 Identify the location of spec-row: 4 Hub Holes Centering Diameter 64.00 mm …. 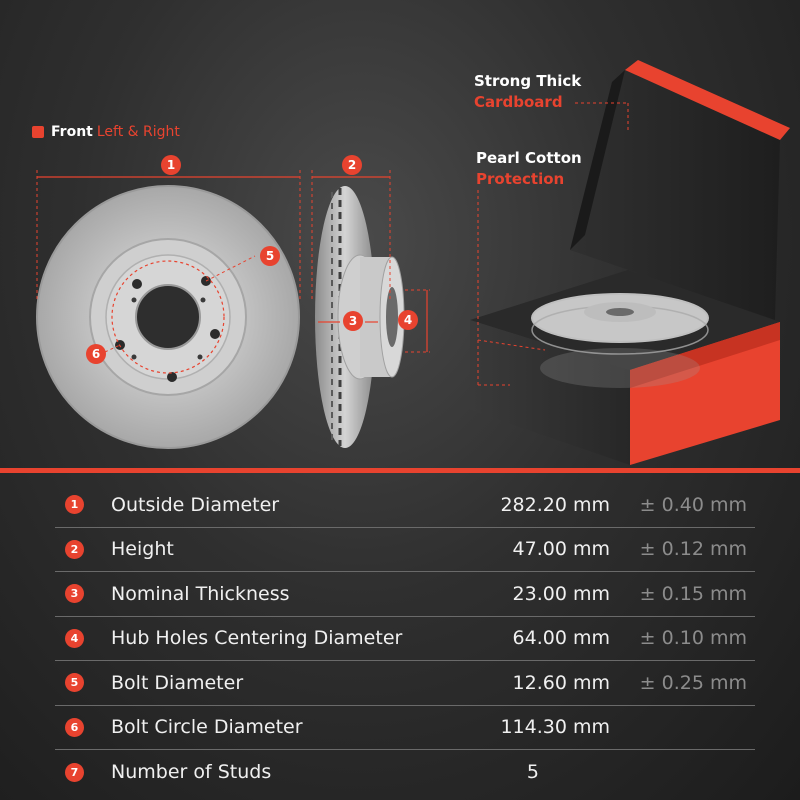
(405, 639).